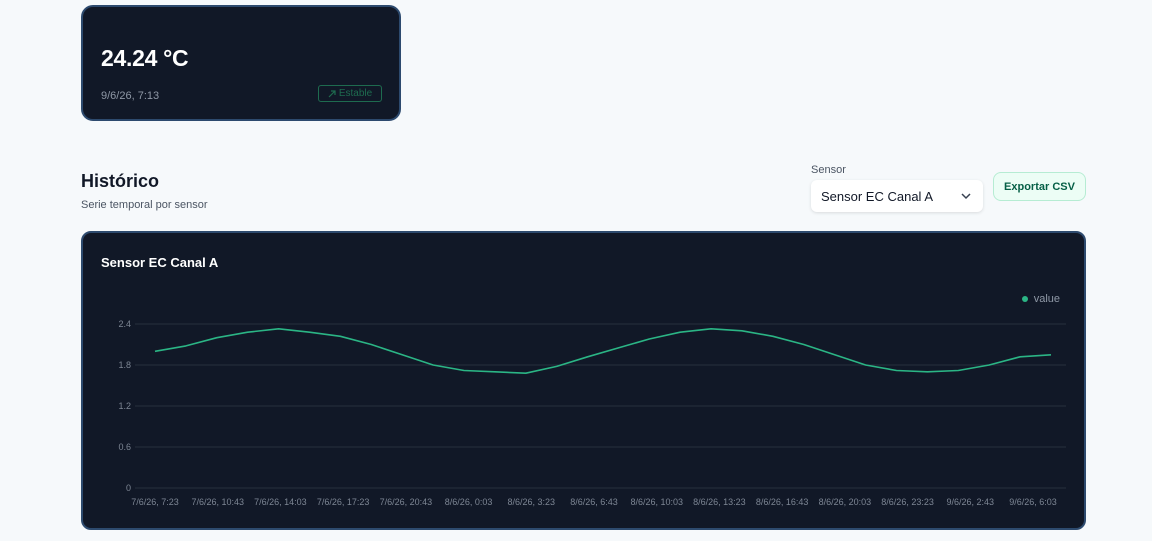 Image resolution: width=1152 pixels, height=541 pixels. I want to click on sensor-select-value: Sensor EC Canal A, so click(877, 196).